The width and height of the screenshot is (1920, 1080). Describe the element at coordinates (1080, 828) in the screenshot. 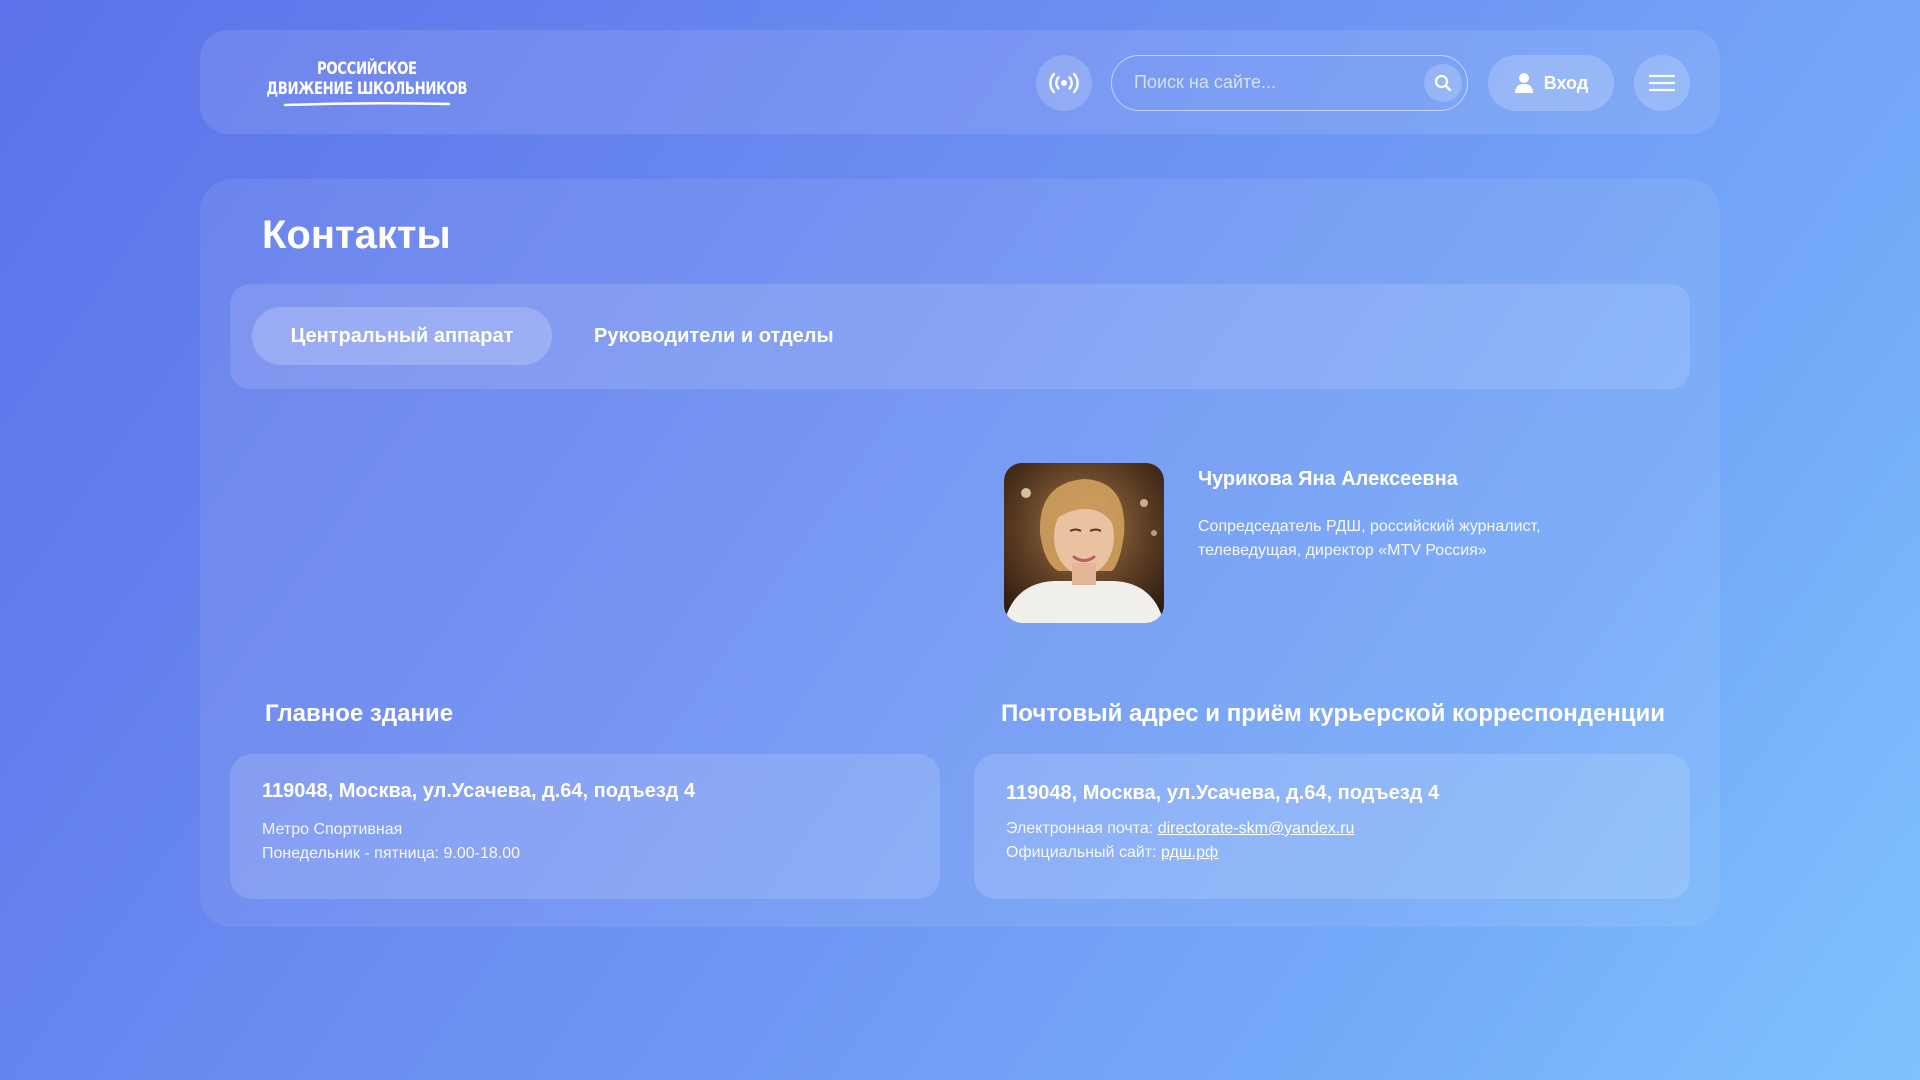

I see `email-label: Электронная почта:` at that location.